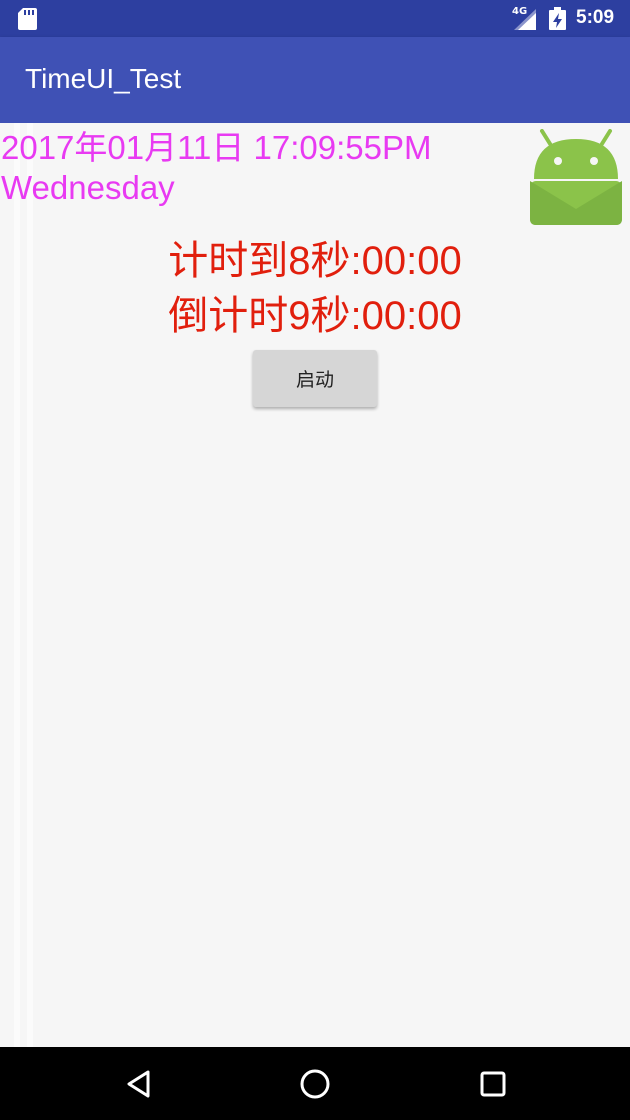 This screenshot has width=630, height=1120. I want to click on status-time: 5:09, so click(595, 17).